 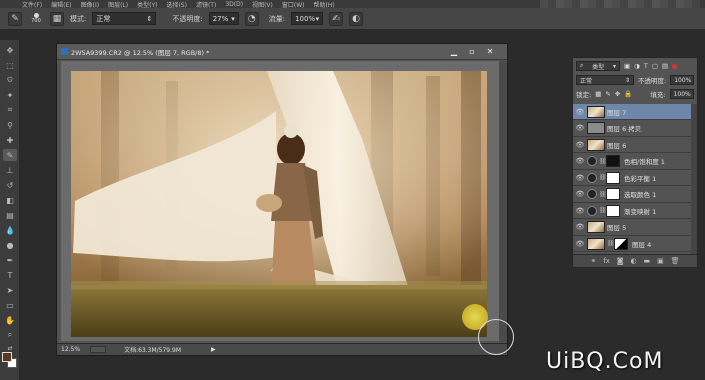 I want to click on blur-tool-icon: 💧, so click(x=10, y=230).